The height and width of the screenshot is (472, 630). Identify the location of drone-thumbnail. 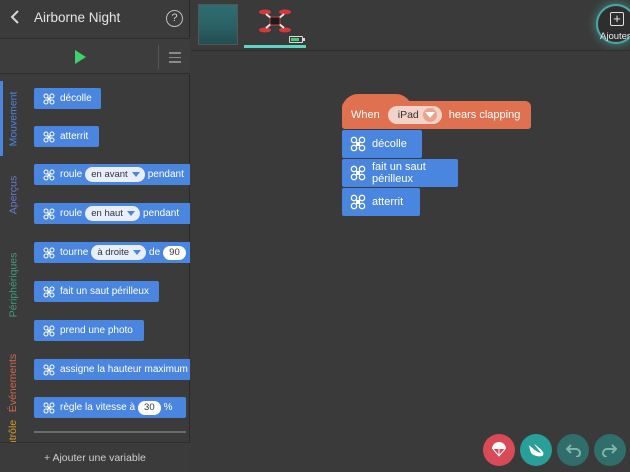
(275, 24).